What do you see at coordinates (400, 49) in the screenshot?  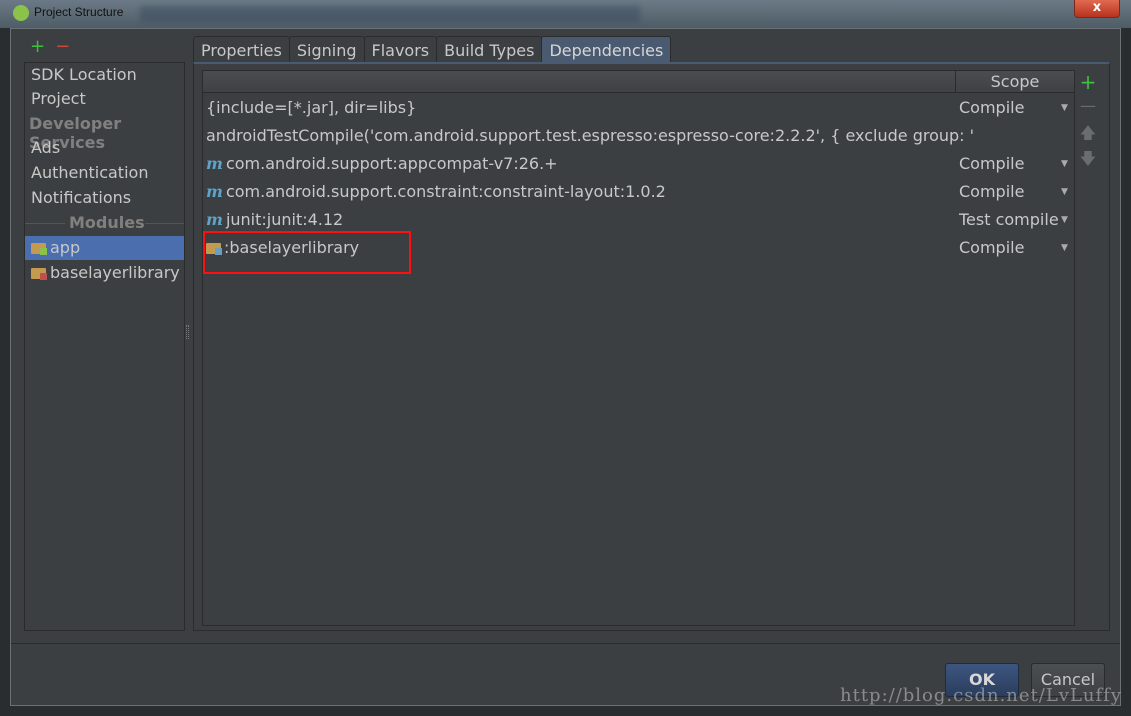 I see `tab-flavors: Flavors` at bounding box center [400, 49].